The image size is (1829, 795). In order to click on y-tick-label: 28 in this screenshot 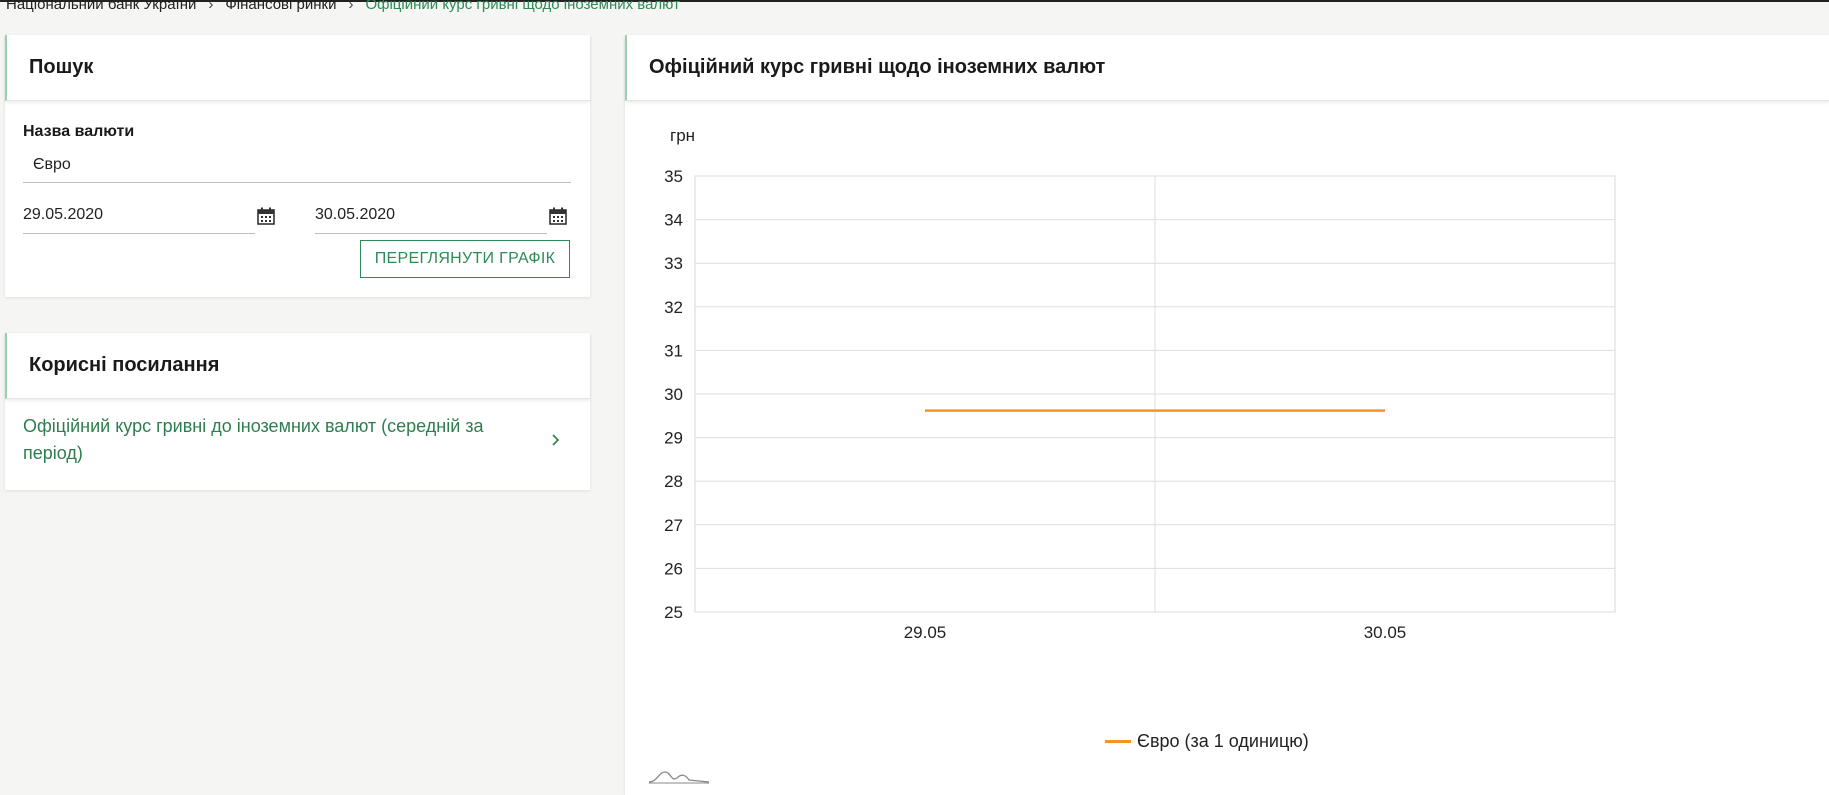, I will do `click(673, 481)`.